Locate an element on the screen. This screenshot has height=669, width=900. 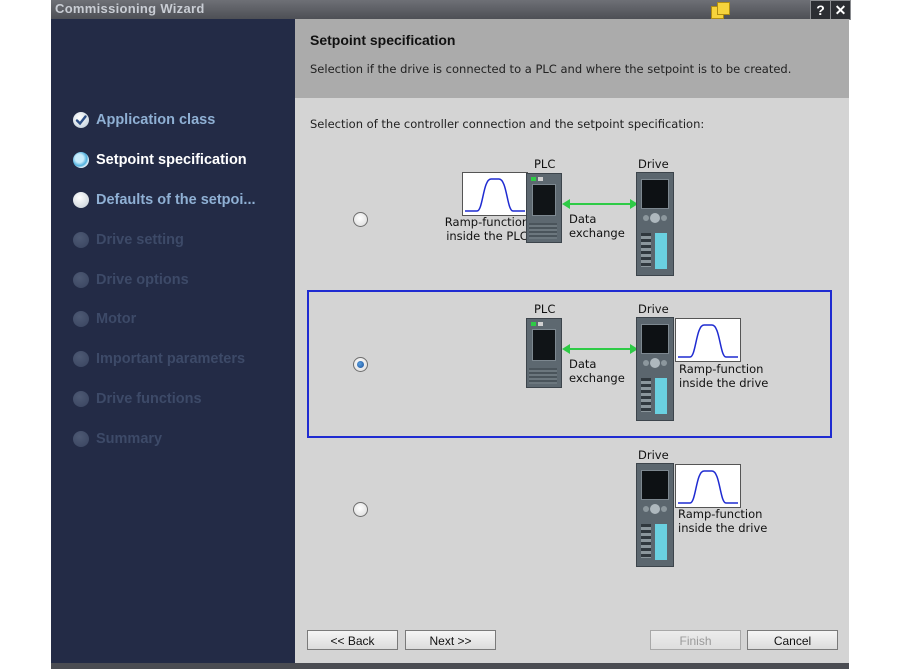
window-bottom-border is located at coordinates (450, 666).